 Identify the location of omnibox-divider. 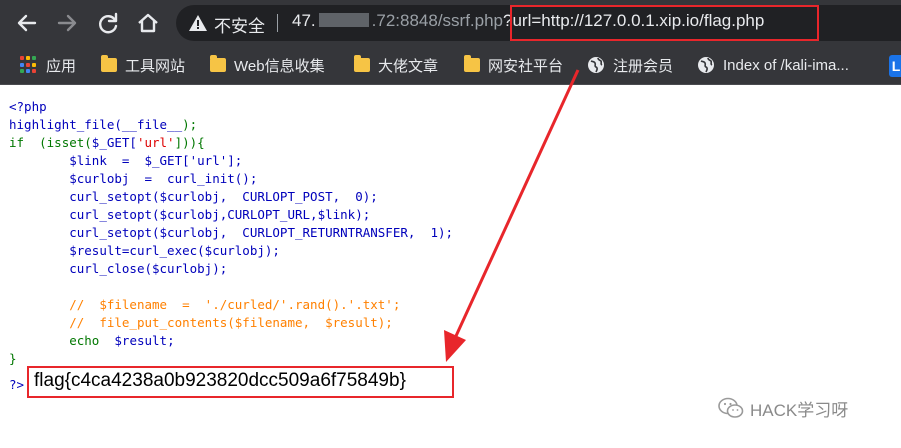
(277, 23).